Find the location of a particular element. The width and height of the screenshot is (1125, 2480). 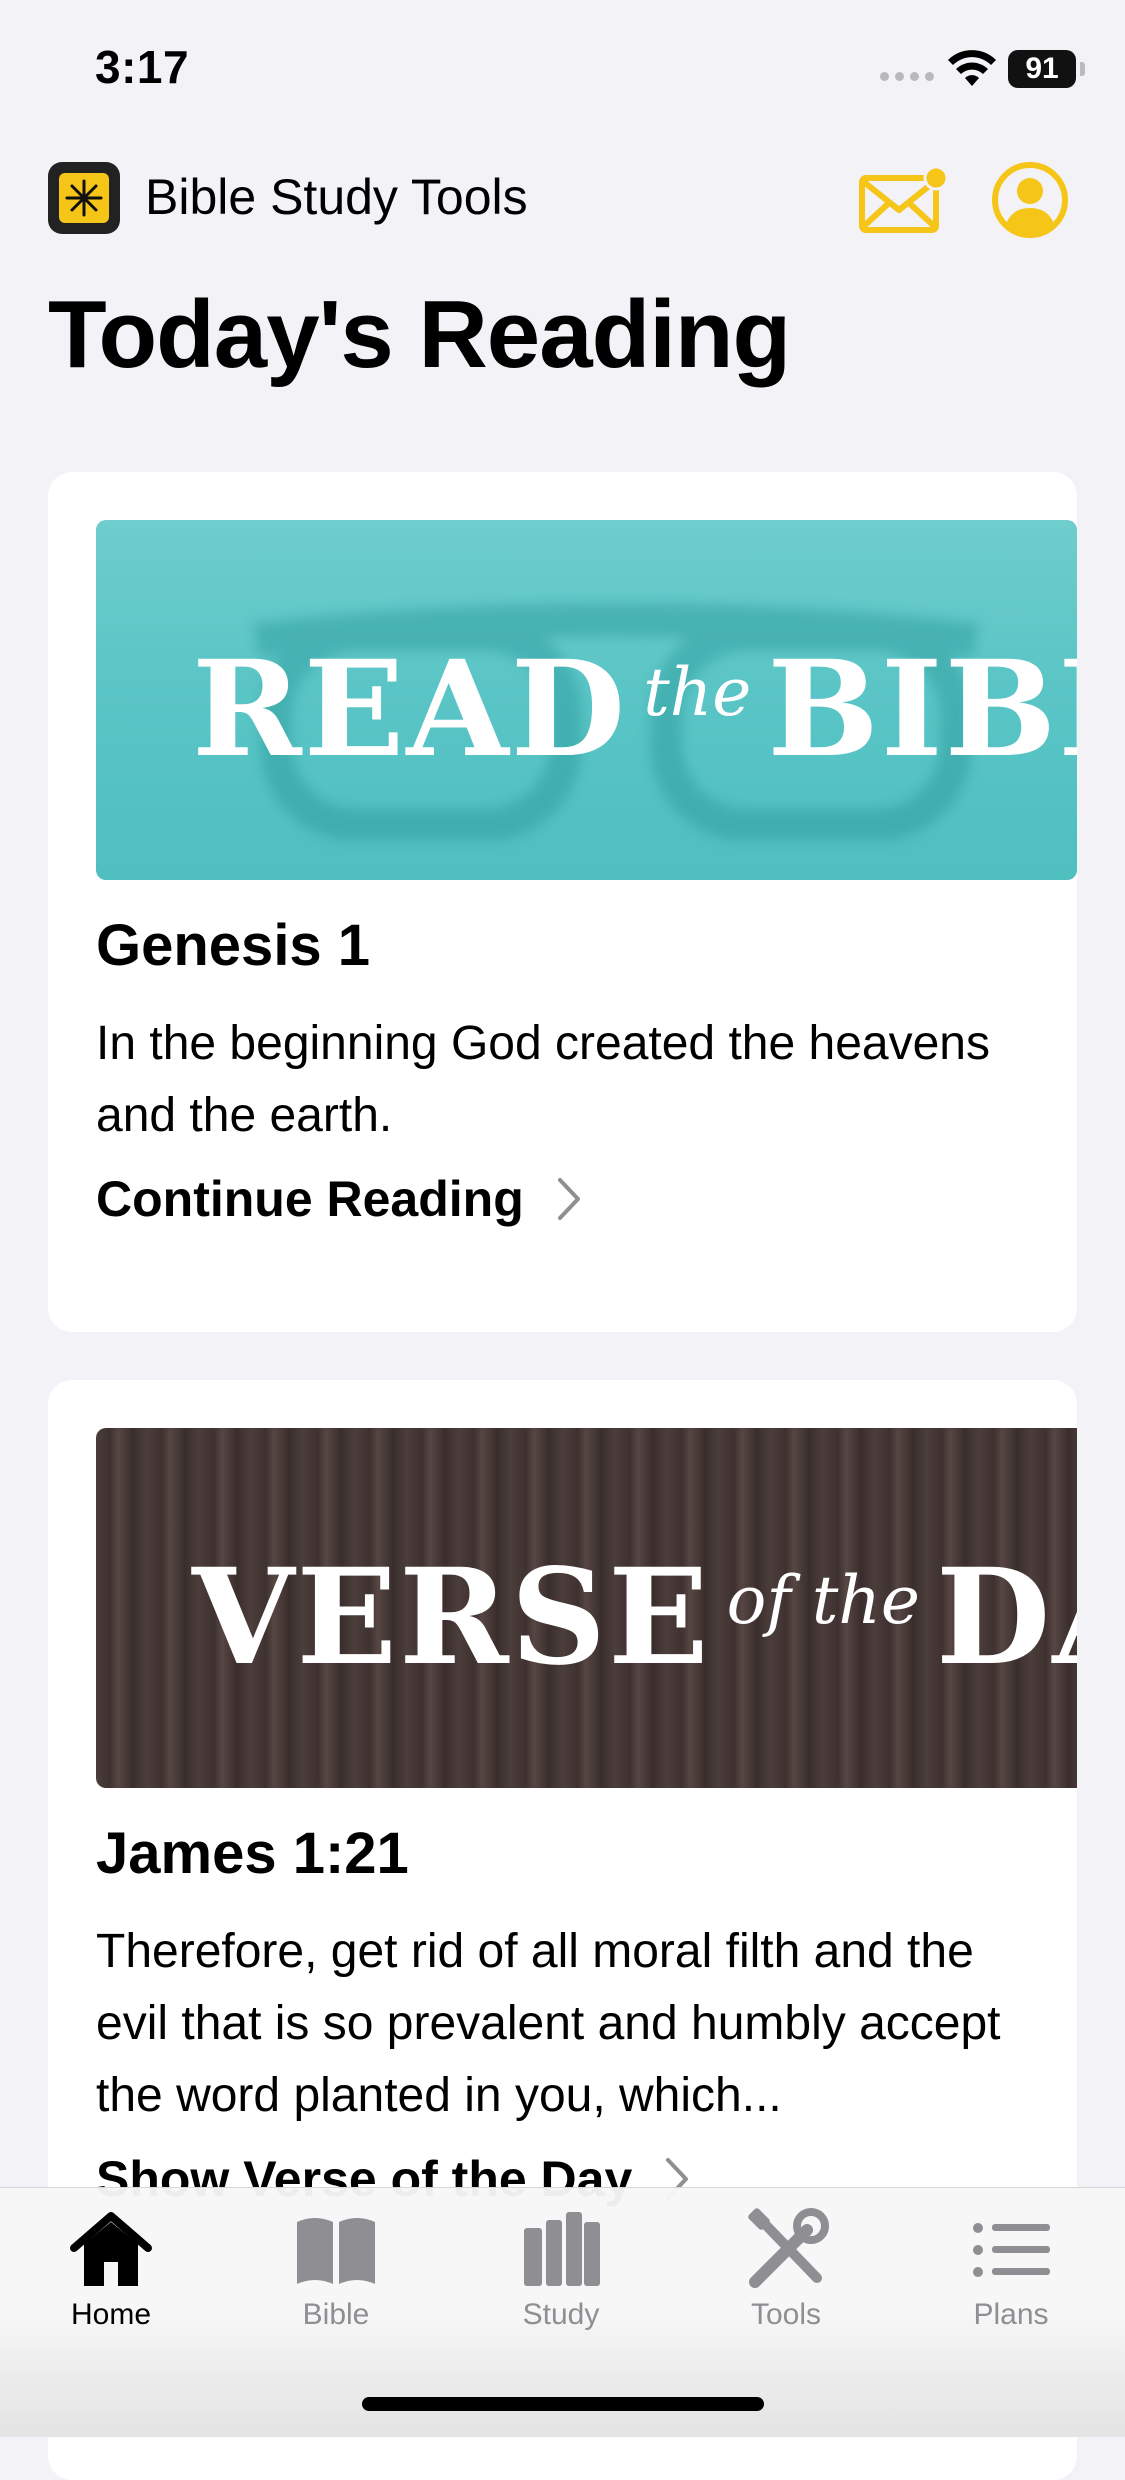

app-title: Bible Study Tools is located at coordinates (336, 197).